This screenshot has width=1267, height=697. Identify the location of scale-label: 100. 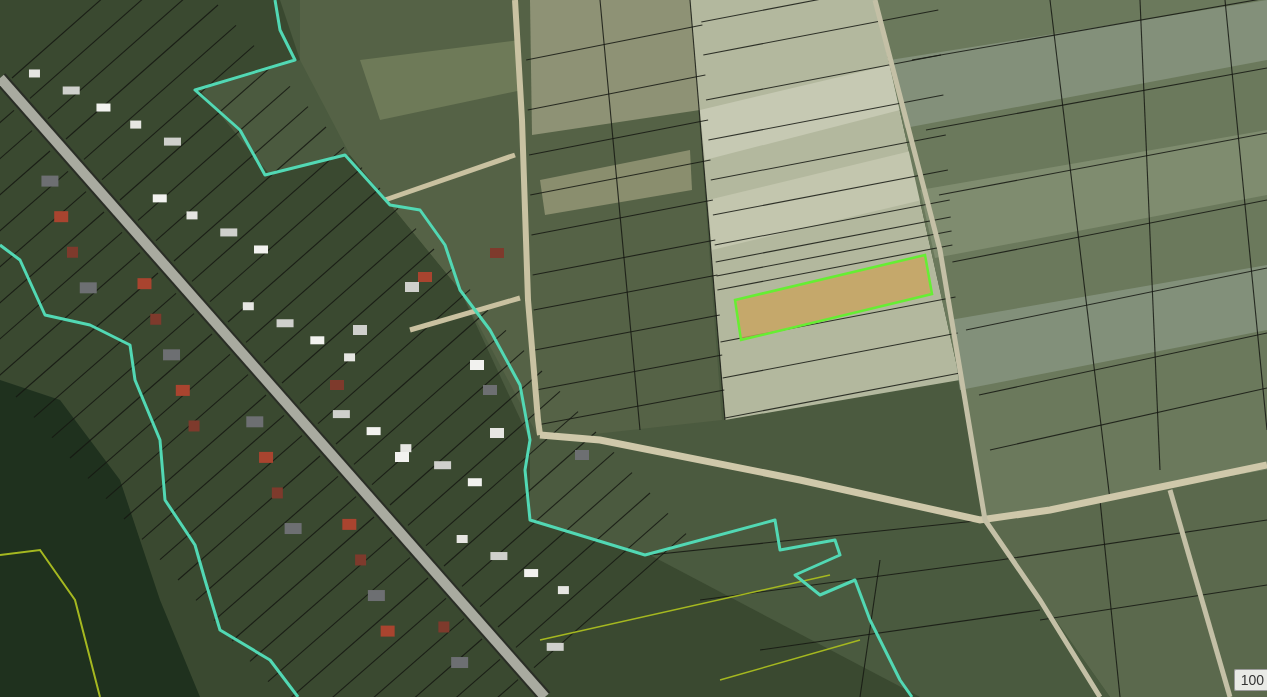
(1250, 680).